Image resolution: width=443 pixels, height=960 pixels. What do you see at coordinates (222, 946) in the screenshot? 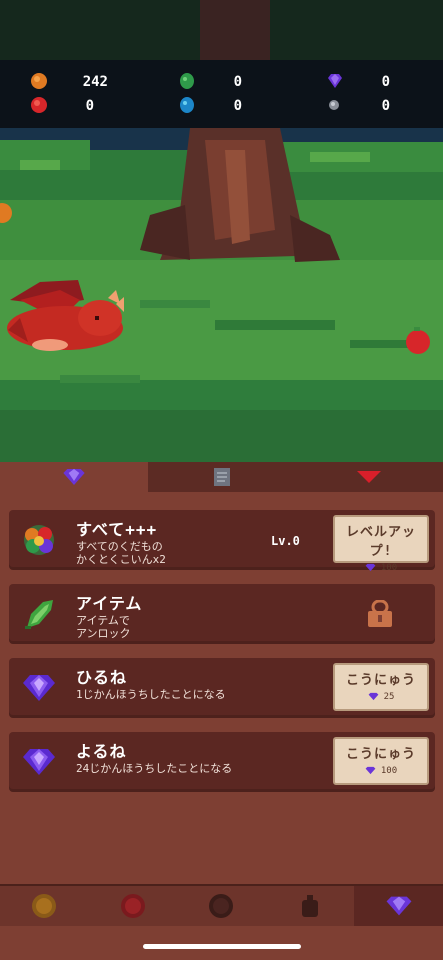
I see `home-indicator` at bounding box center [222, 946].